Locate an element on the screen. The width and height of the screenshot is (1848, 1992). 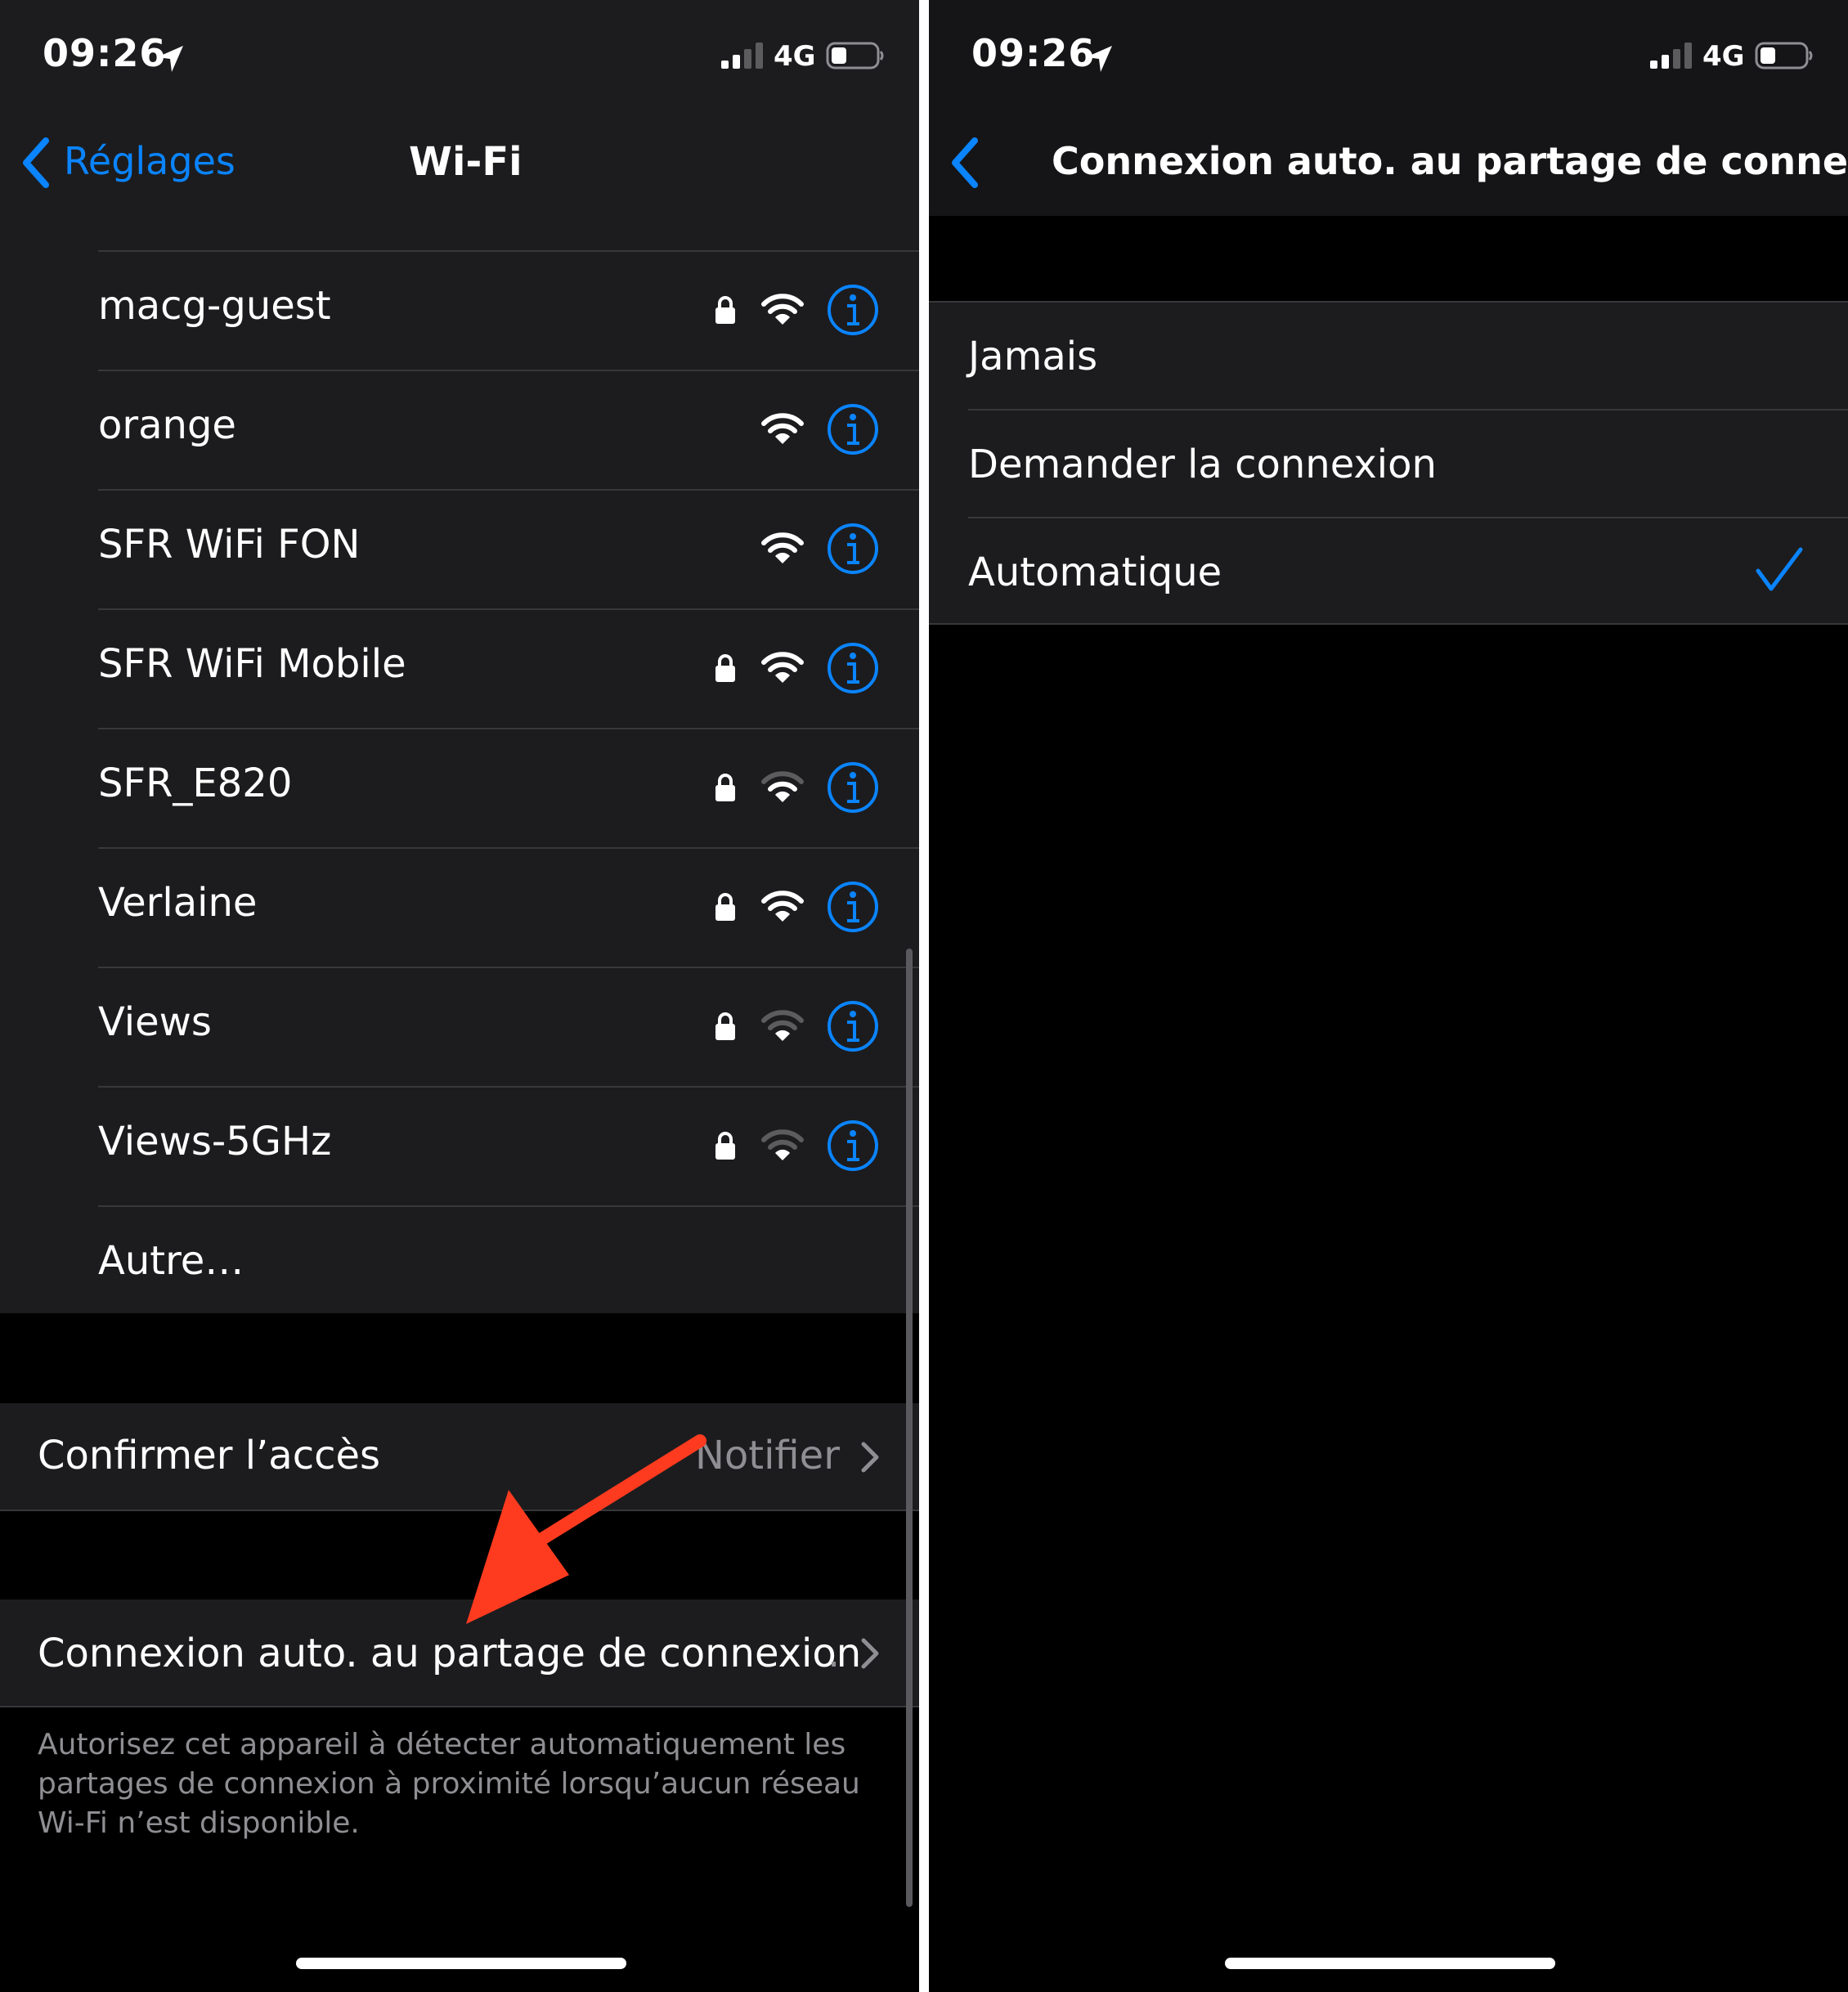
navigation-bar: Réglages Wi-Fi is located at coordinates (459, 161).